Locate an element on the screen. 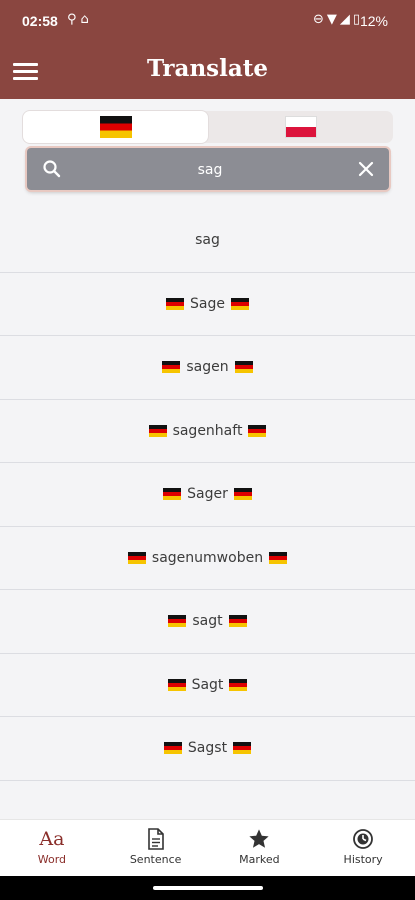 The width and height of the screenshot is (415, 900). result-row: Sagt is located at coordinates (207, 685).